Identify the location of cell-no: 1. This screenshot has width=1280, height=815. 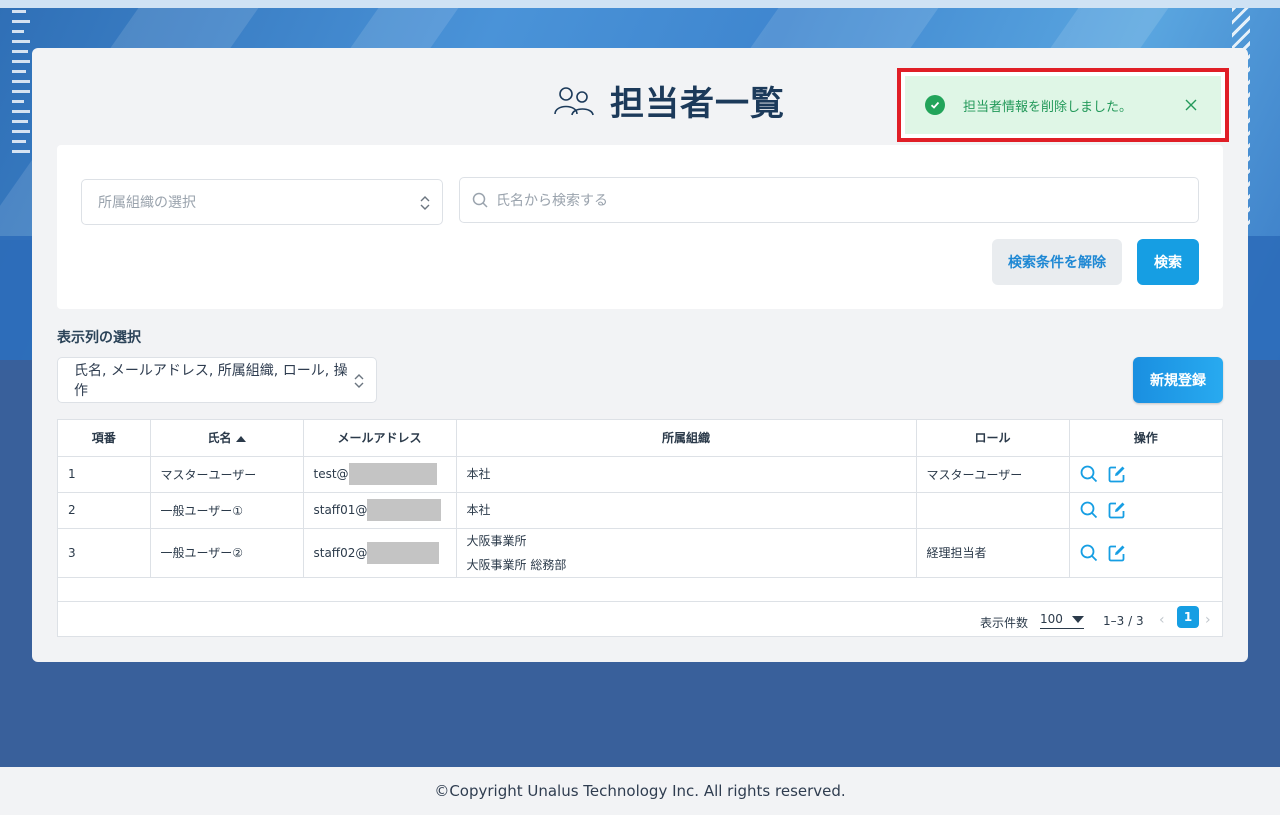
(104, 474).